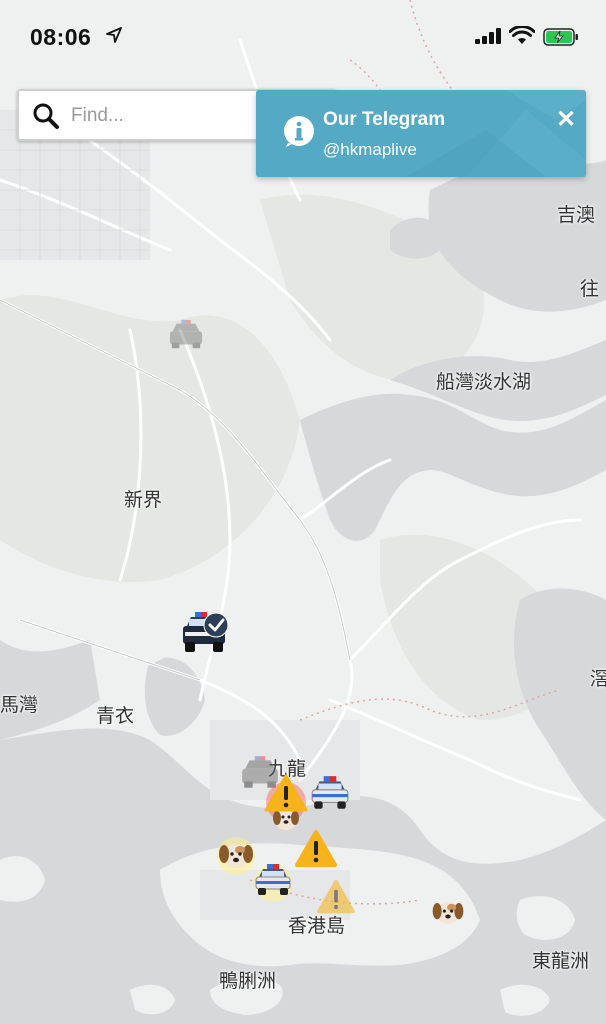 This screenshot has height=1024, width=606. Describe the element at coordinates (207, 634) in the screenshot. I see `police-van-verified-icon` at that location.